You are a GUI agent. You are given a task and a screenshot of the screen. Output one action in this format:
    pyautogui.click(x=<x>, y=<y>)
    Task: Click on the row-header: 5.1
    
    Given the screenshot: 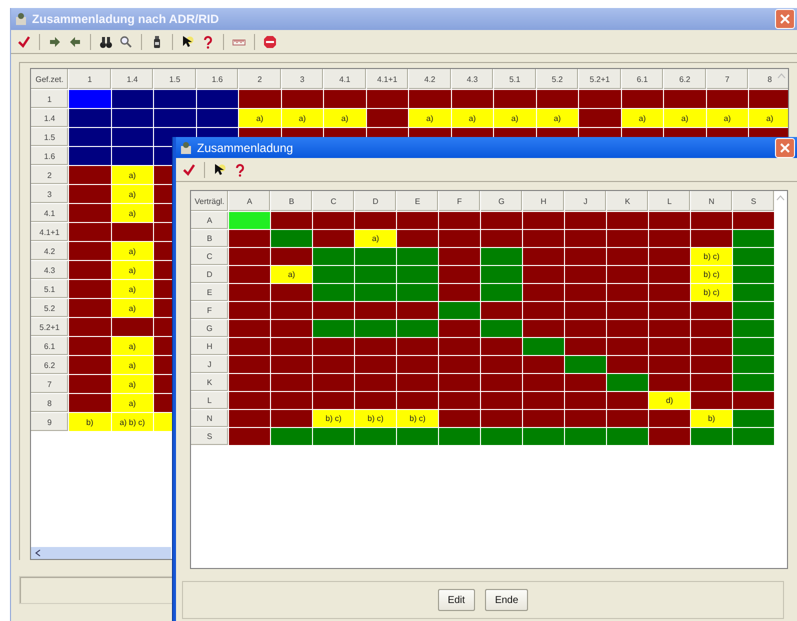 What is the action you would take?
    pyautogui.click(x=49, y=289)
    